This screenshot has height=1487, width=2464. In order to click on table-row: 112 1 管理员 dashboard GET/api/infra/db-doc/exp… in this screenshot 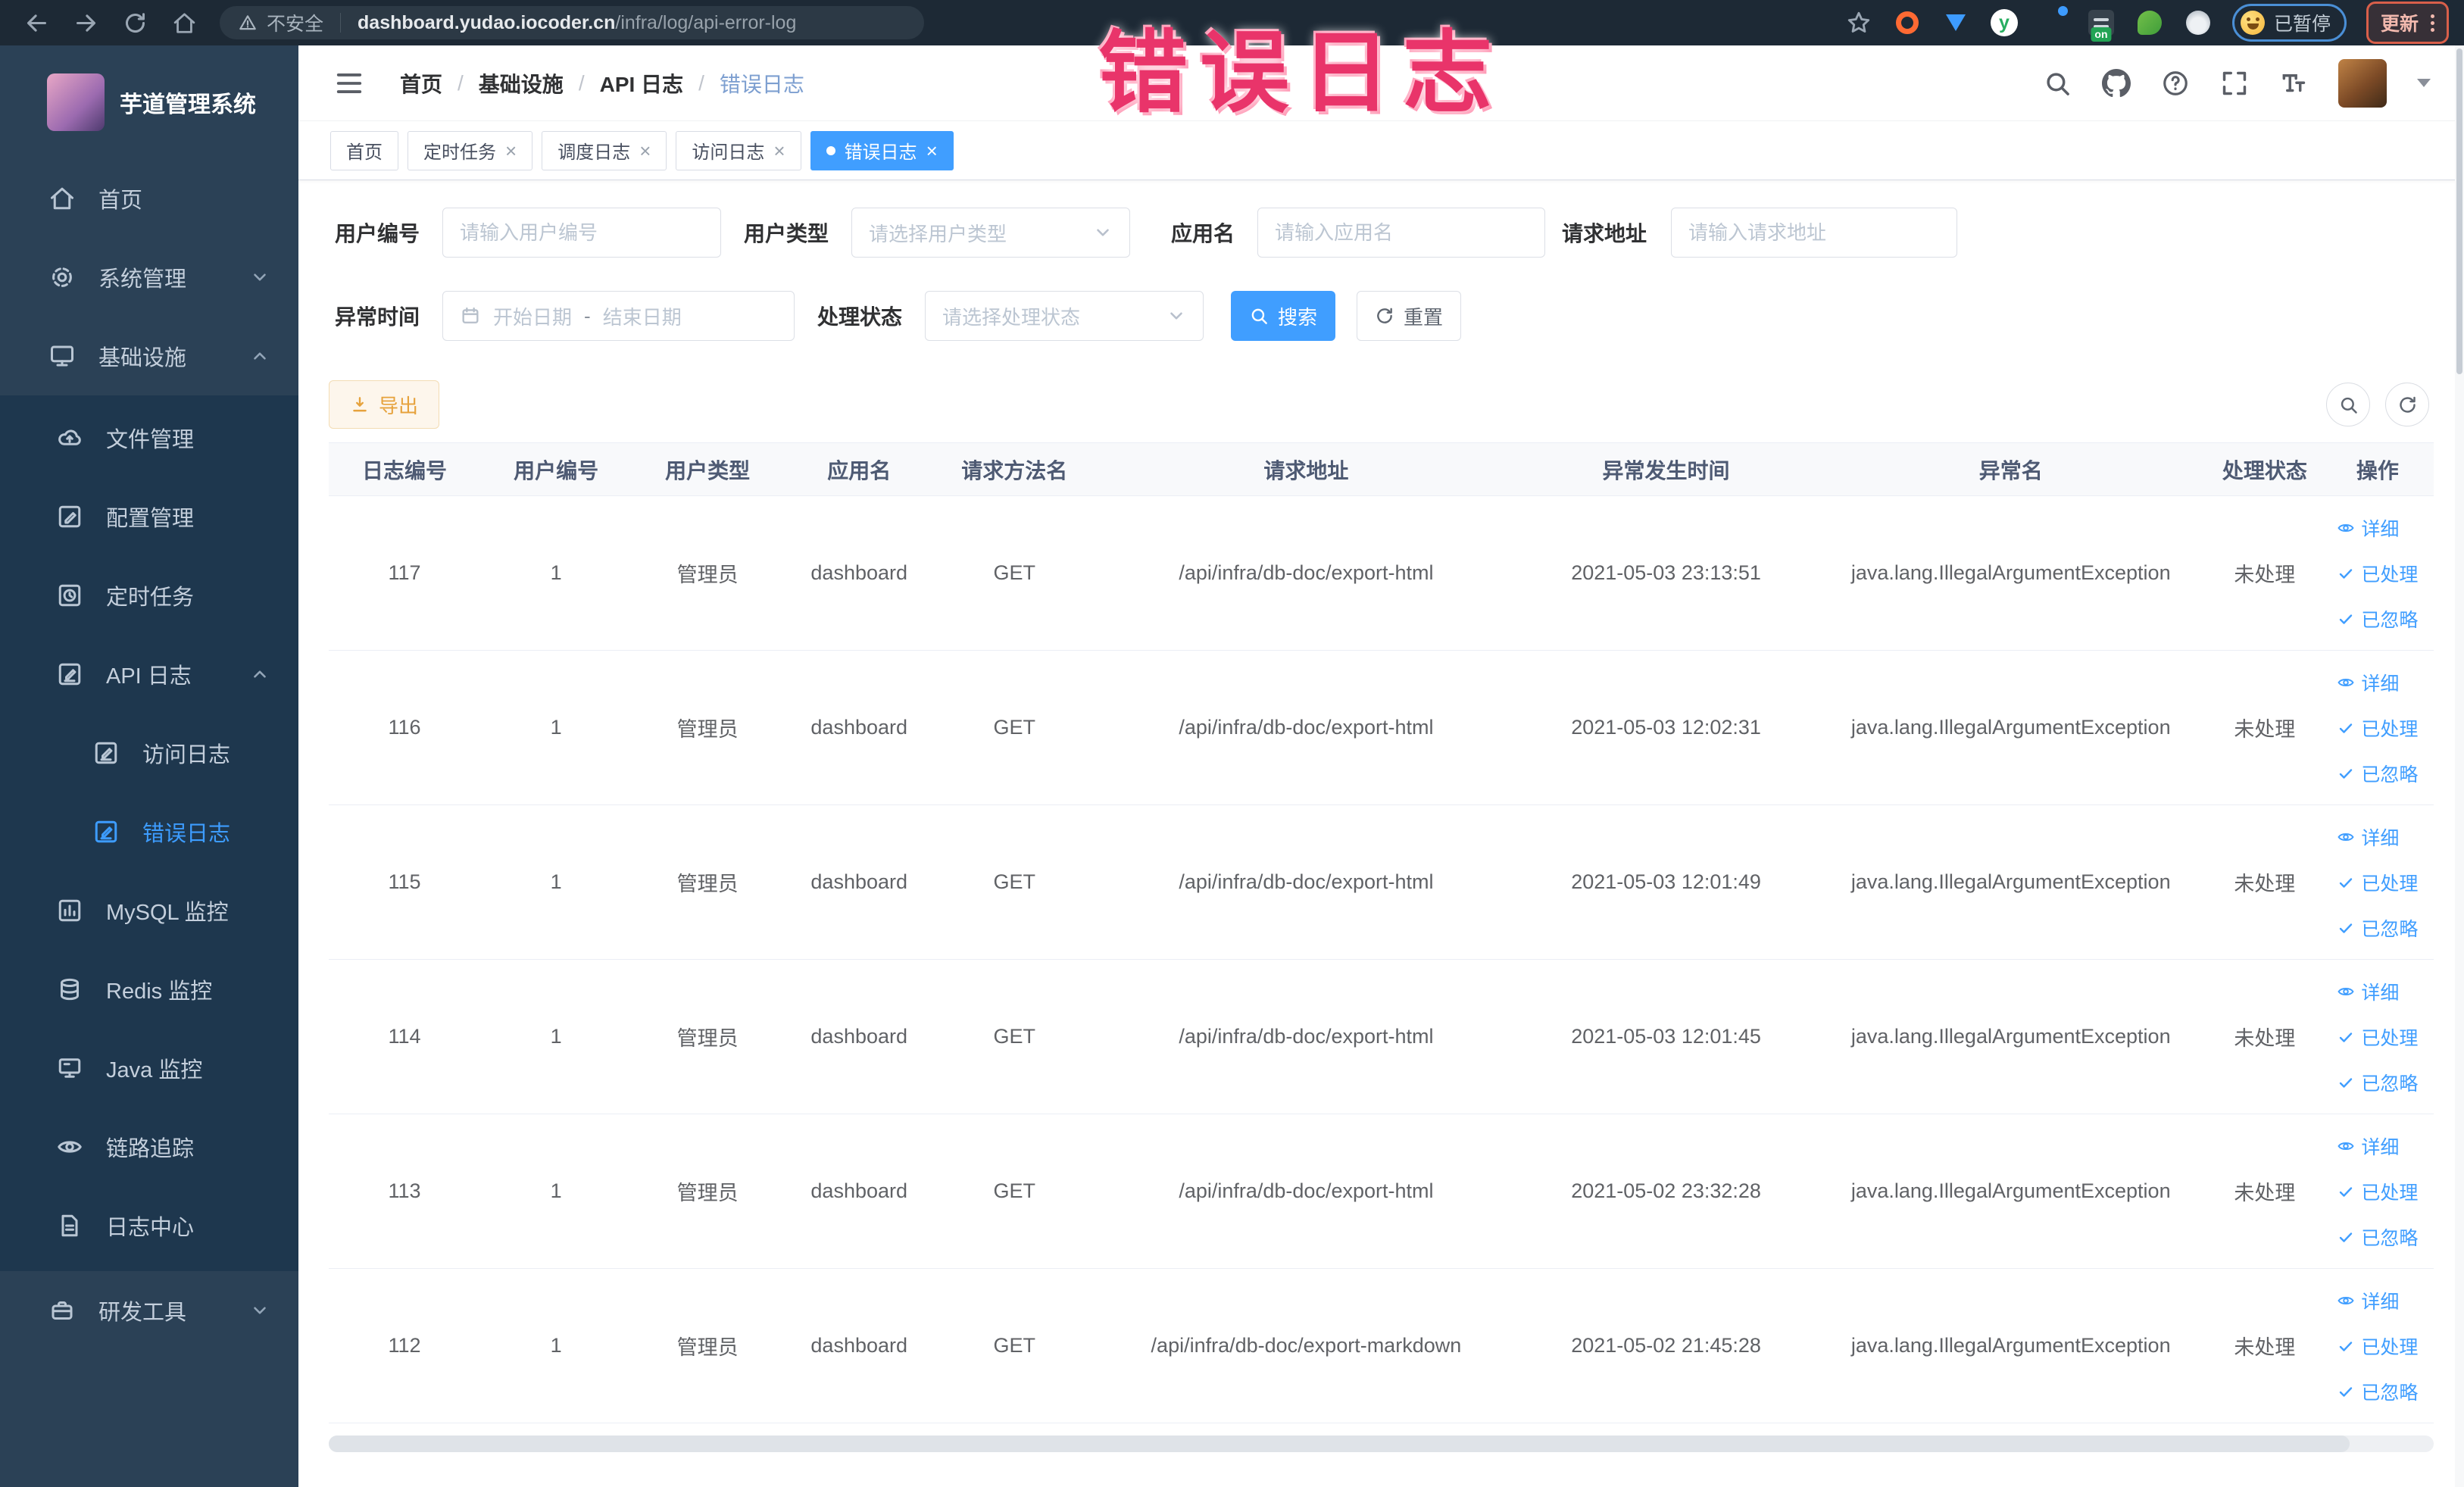, I will do `click(1381, 1345)`.